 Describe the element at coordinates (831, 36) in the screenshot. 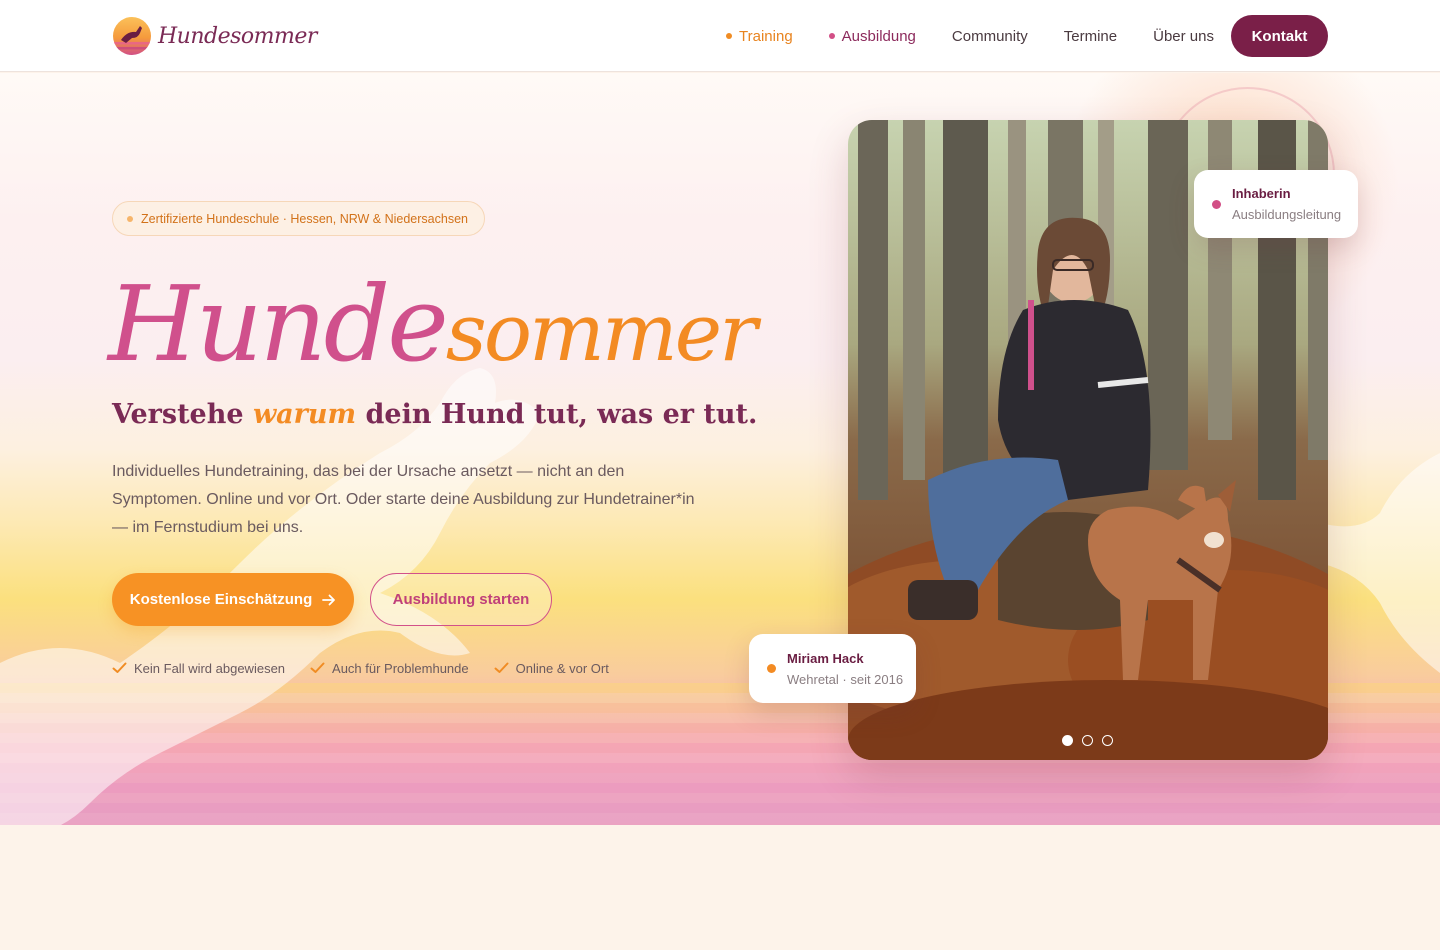

I see `ausbildung-dot` at that location.